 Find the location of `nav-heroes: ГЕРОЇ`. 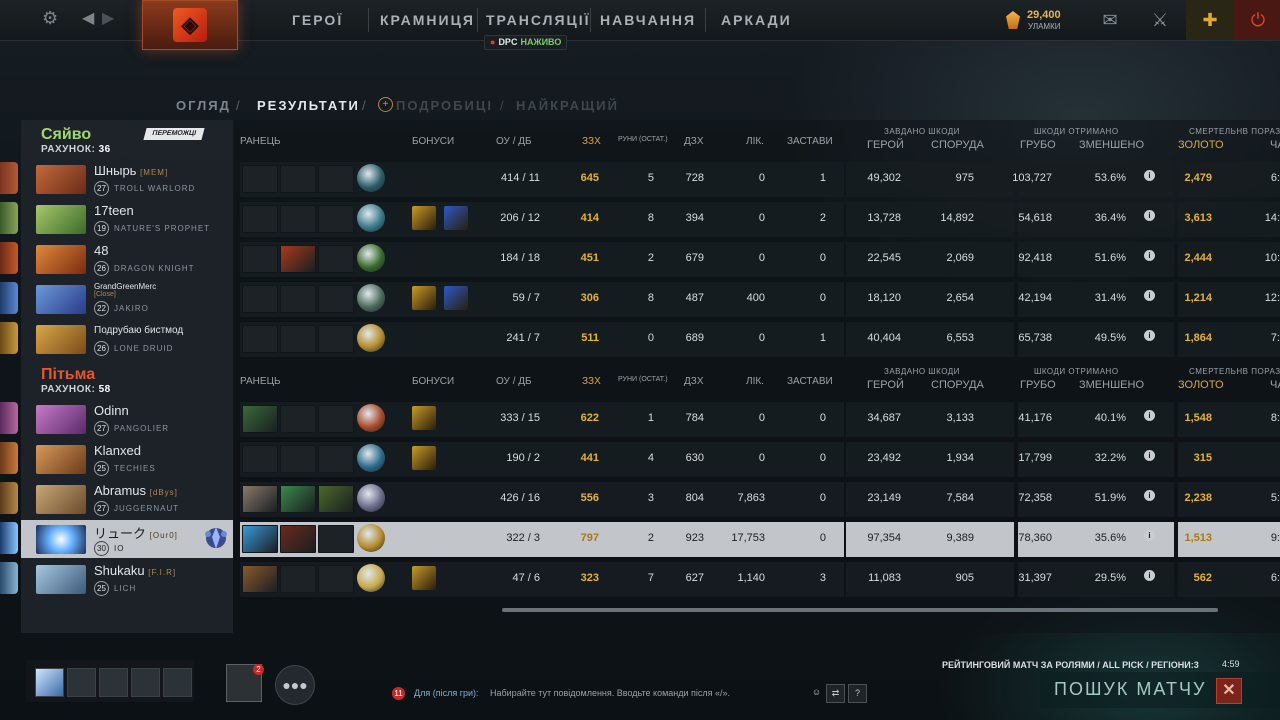

nav-heroes: ГЕРОЇ is located at coordinates (317, 20).